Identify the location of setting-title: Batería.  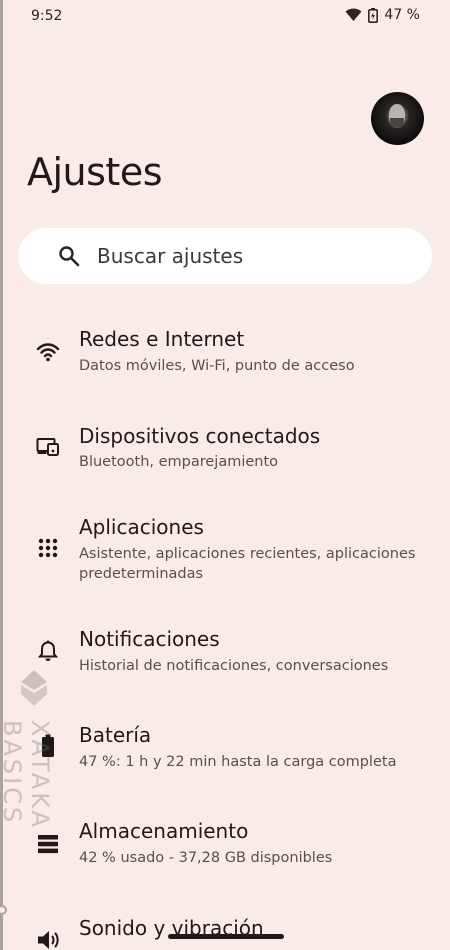
(115, 735).